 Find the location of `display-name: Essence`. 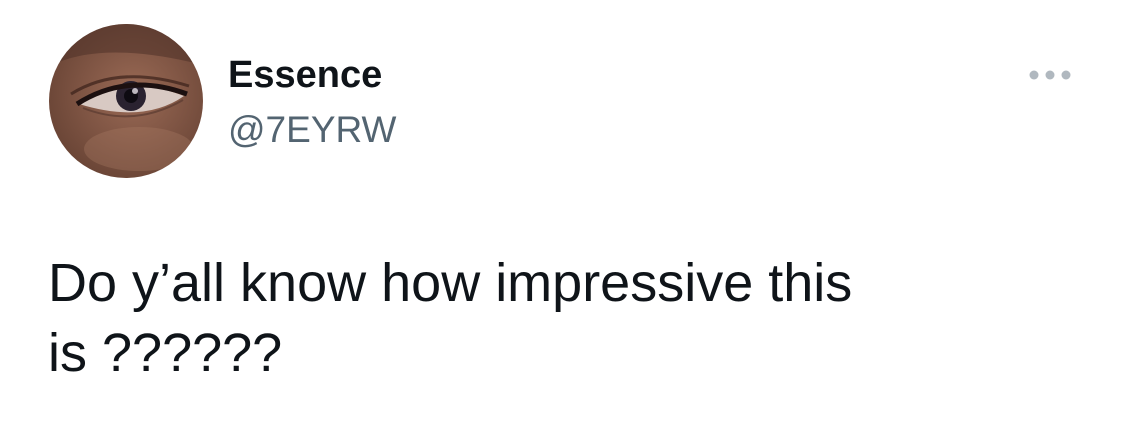

display-name: Essence is located at coordinates (305, 75).